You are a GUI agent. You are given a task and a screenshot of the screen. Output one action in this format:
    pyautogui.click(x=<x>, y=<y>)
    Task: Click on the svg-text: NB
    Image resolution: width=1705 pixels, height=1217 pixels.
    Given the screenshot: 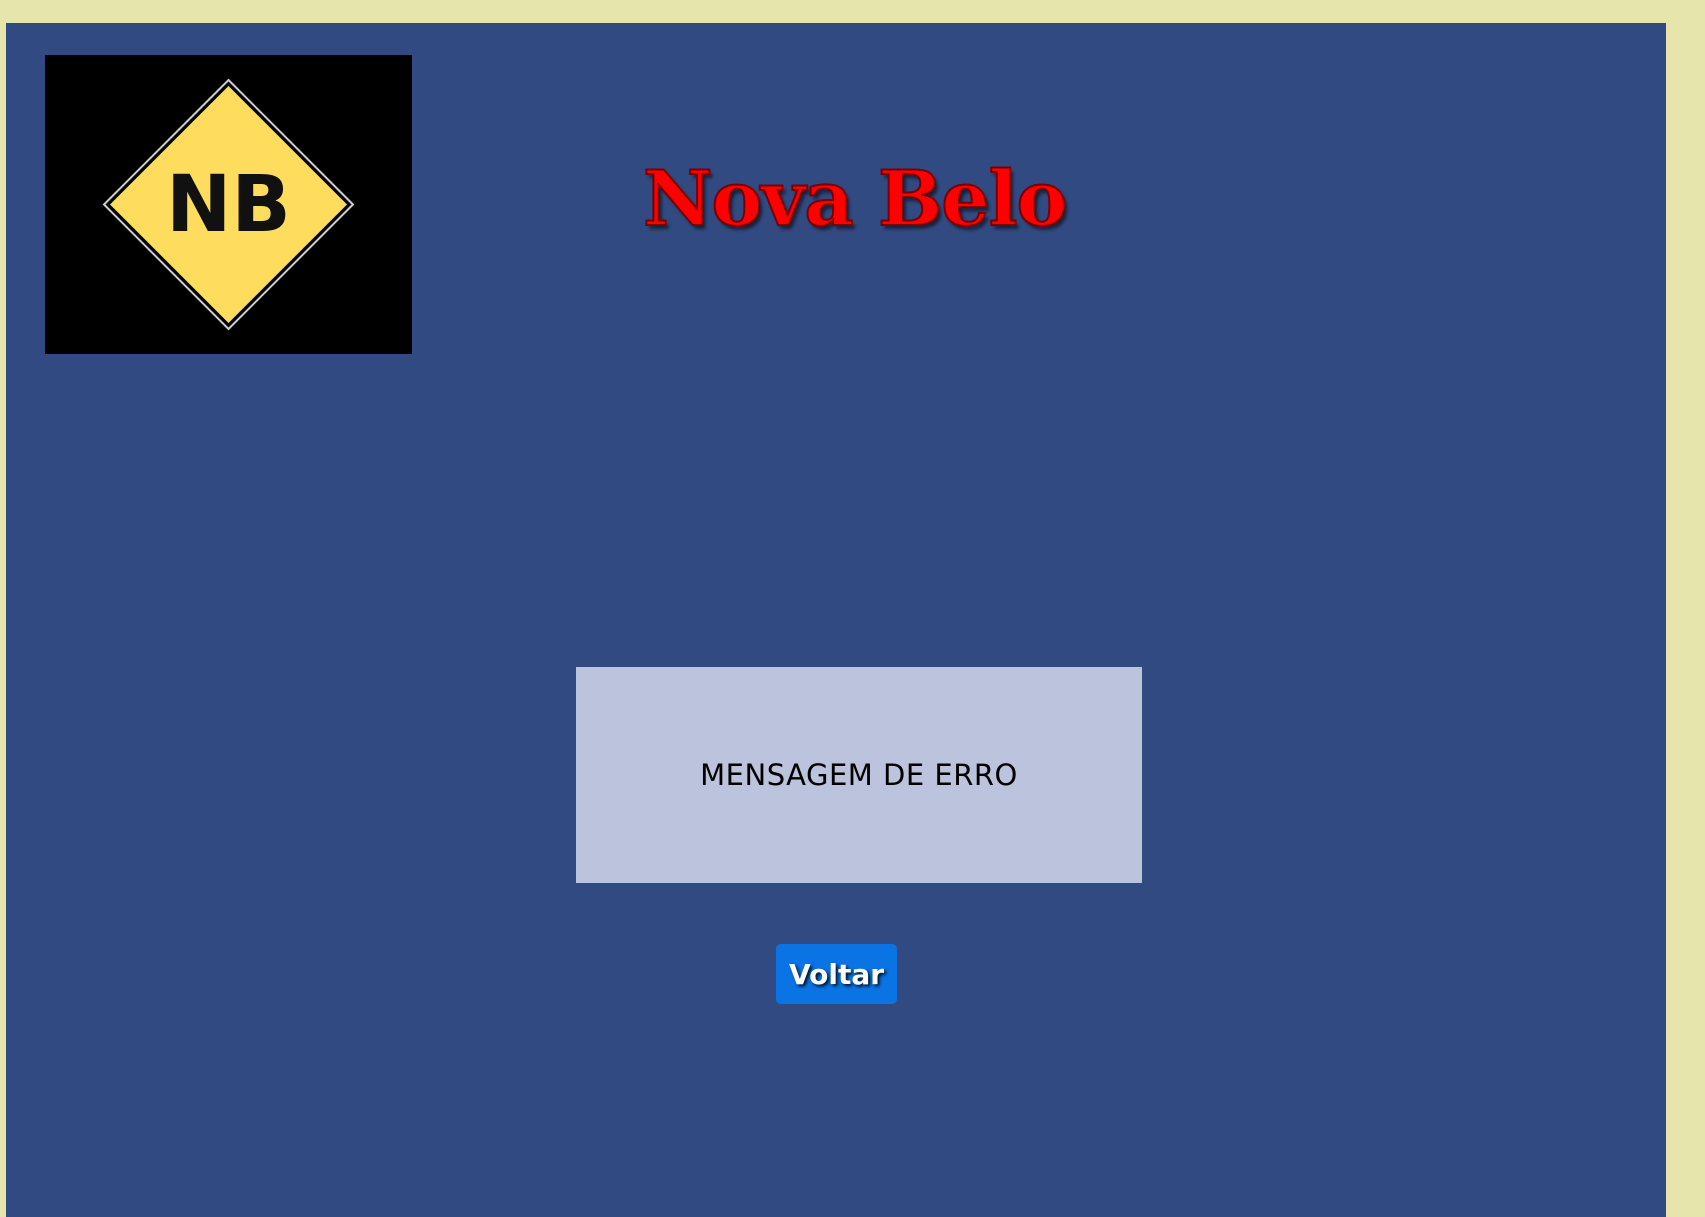 What is the action you would take?
    pyautogui.click(x=228, y=205)
    